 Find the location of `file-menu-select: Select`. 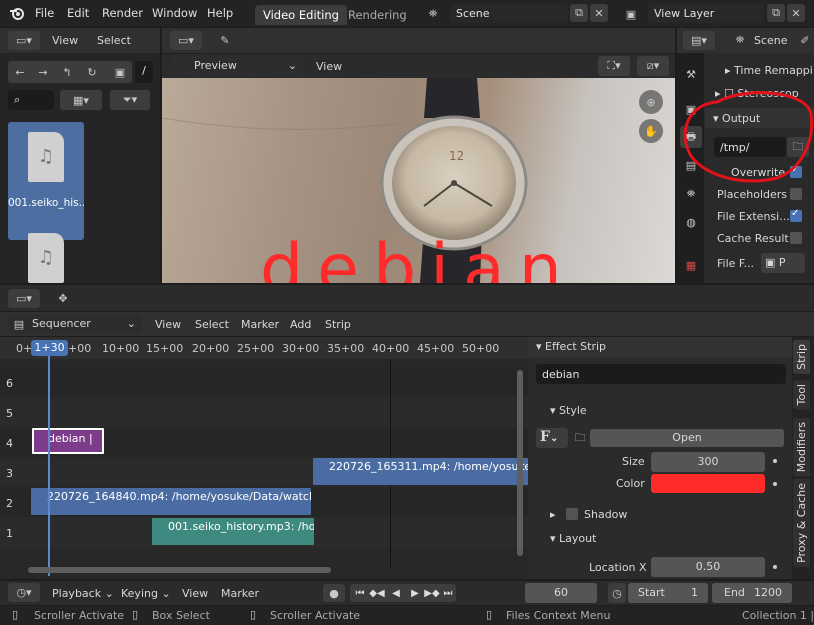

file-menu-select: Select is located at coordinates (114, 40).